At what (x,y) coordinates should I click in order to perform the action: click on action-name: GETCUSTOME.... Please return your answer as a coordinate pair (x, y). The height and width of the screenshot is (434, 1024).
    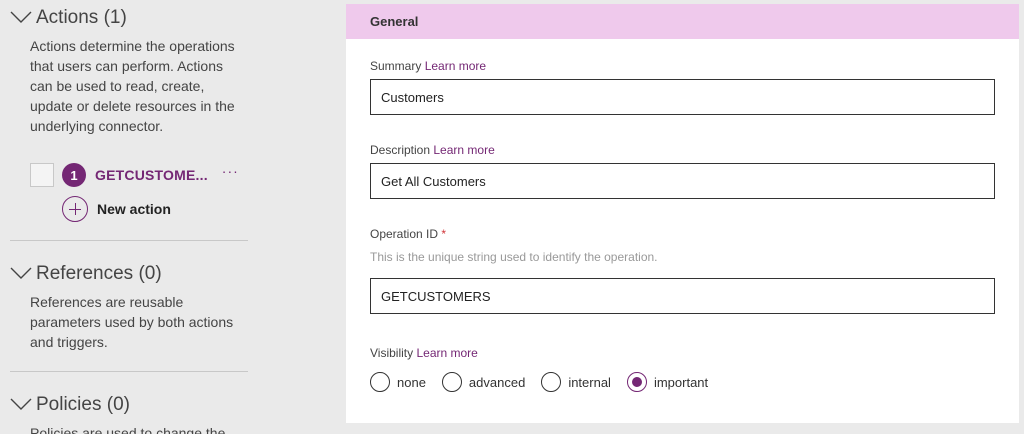
    Looking at the image, I should click on (151, 175).